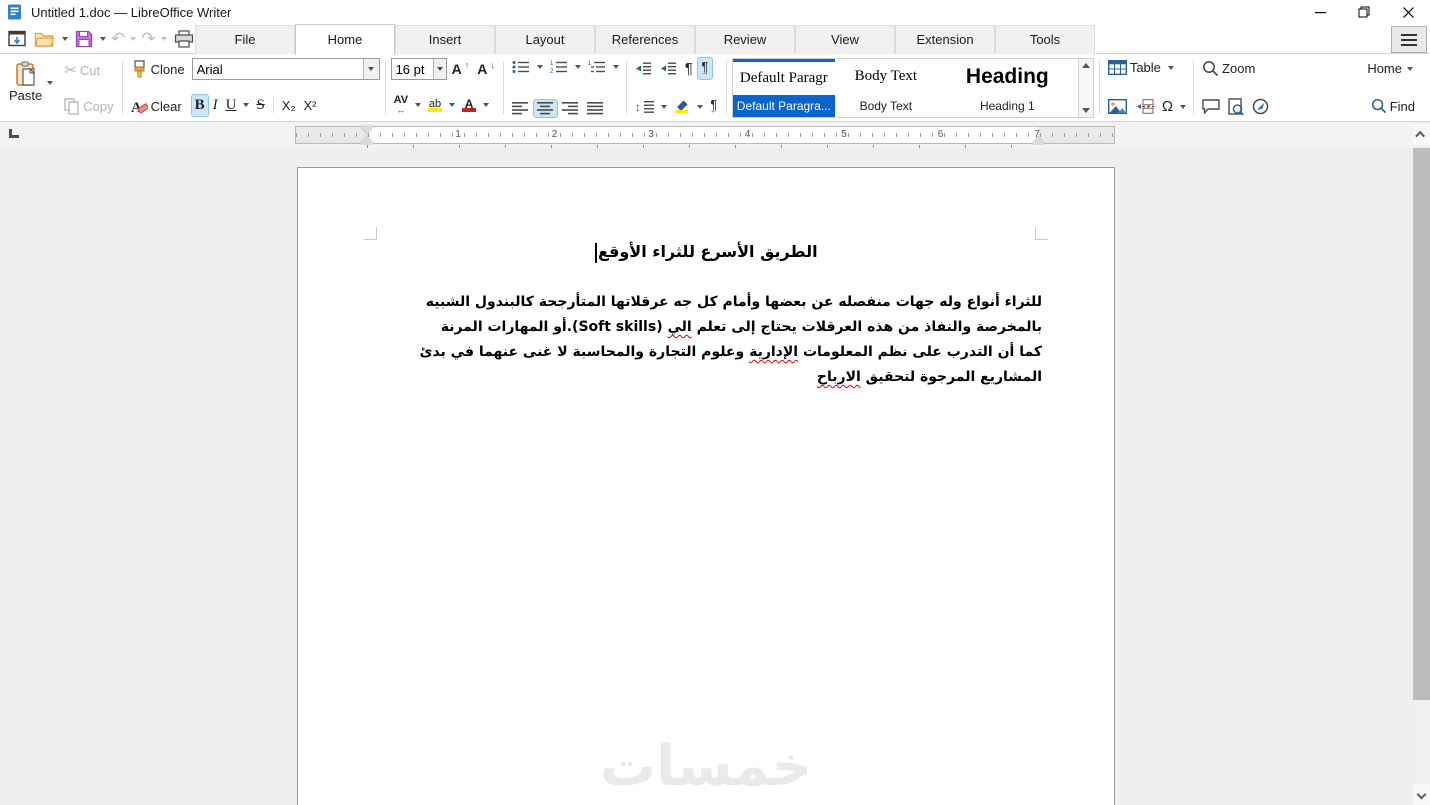 The height and width of the screenshot is (805, 1430). What do you see at coordinates (88, 106) in the screenshot?
I see `copy-button: Copy` at bounding box center [88, 106].